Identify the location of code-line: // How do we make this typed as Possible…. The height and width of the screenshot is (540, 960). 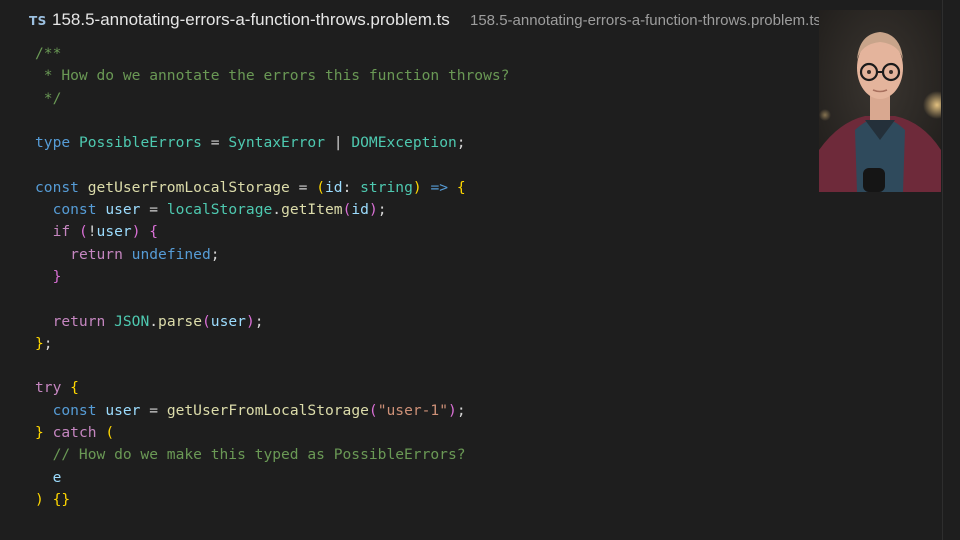
(425, 455).